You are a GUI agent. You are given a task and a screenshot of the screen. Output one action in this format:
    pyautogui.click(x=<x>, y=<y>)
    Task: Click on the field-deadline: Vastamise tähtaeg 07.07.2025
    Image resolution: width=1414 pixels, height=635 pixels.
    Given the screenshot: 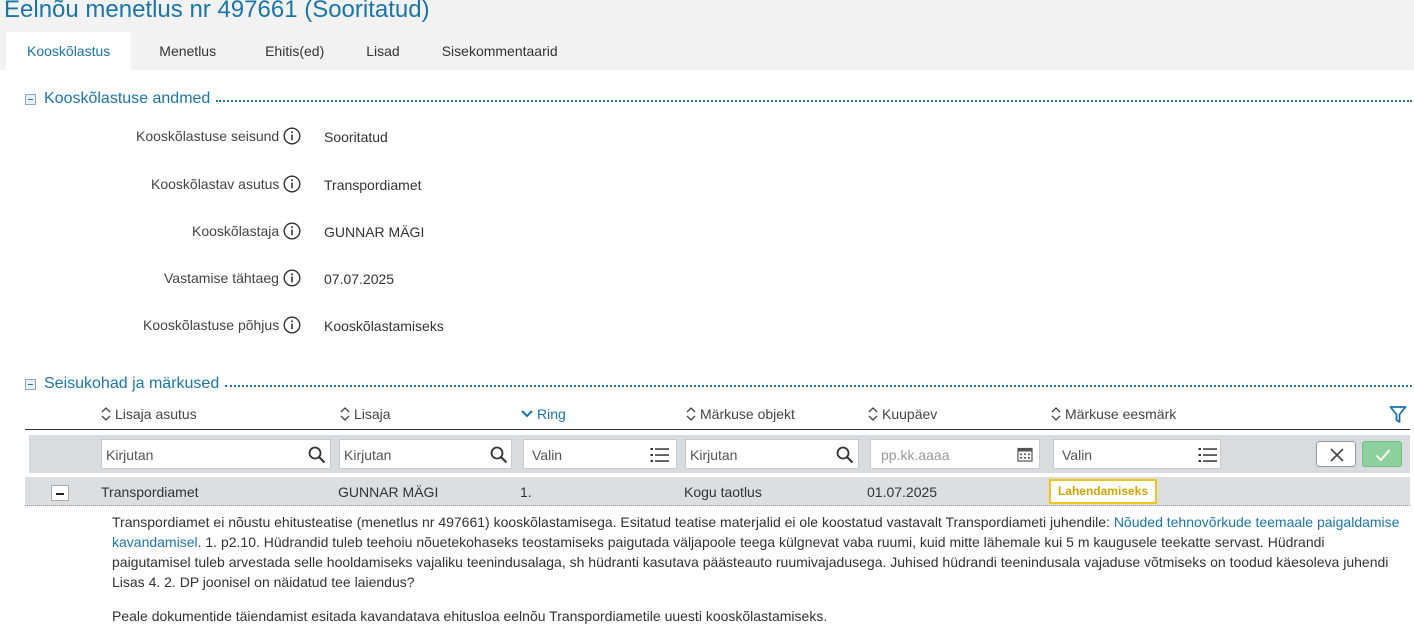 What is the action you would take?
    pyautogui.click(x=350, y=279)
    